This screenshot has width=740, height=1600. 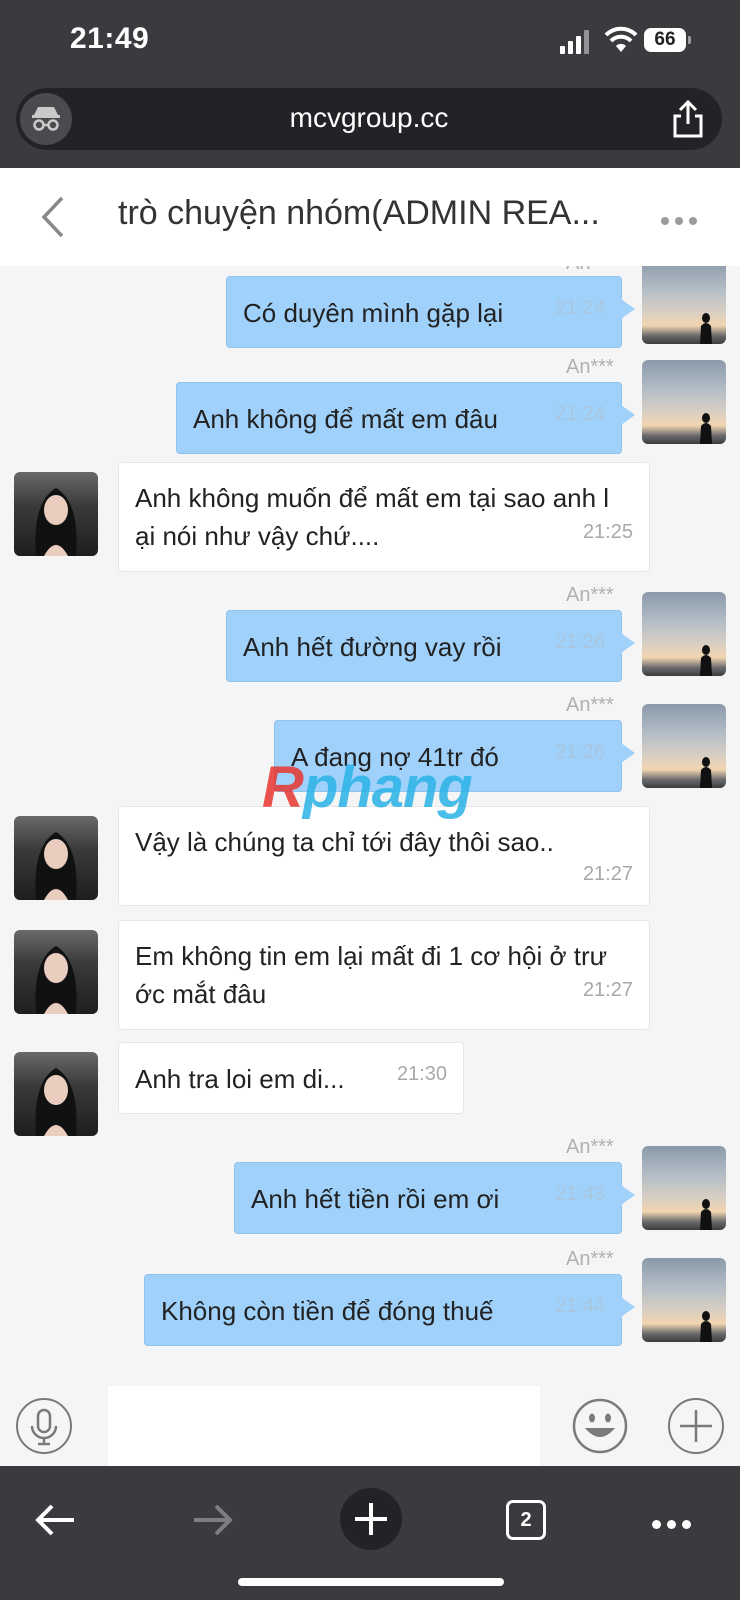 What do you see at coordinates (430, 646) in the screenshot?
I see `message-bubble: Anh hết đường vay rồi 21:26` at bounding box center [430, 646].